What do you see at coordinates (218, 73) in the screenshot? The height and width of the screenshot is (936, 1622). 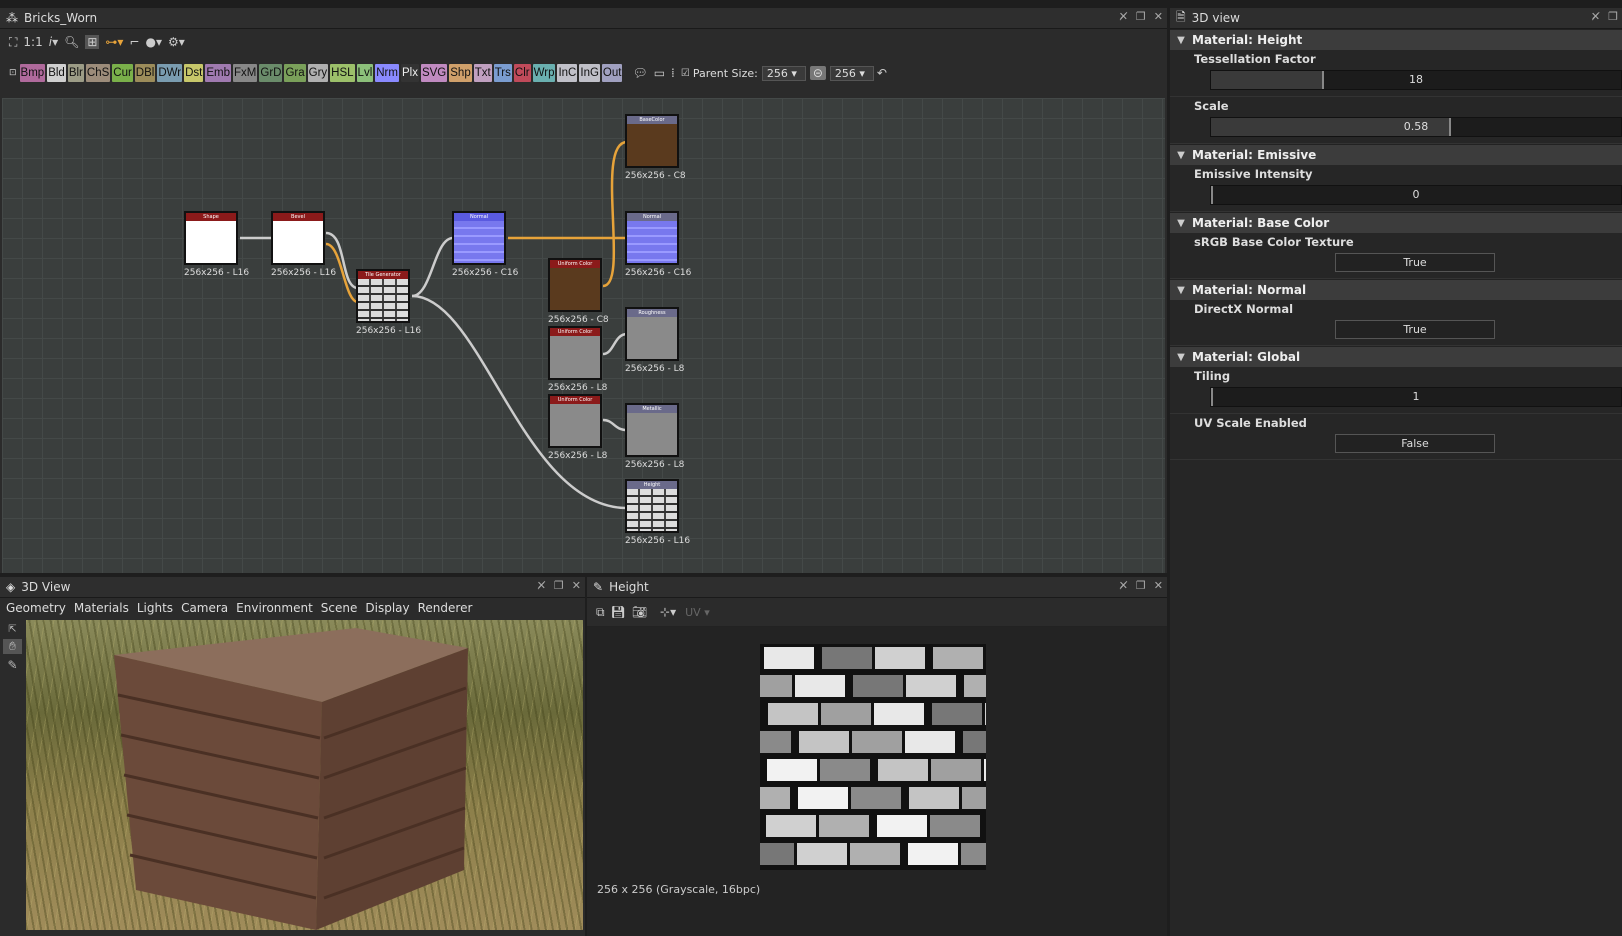 I see `chip-emb: Emb` at bounding box center [218, 73].